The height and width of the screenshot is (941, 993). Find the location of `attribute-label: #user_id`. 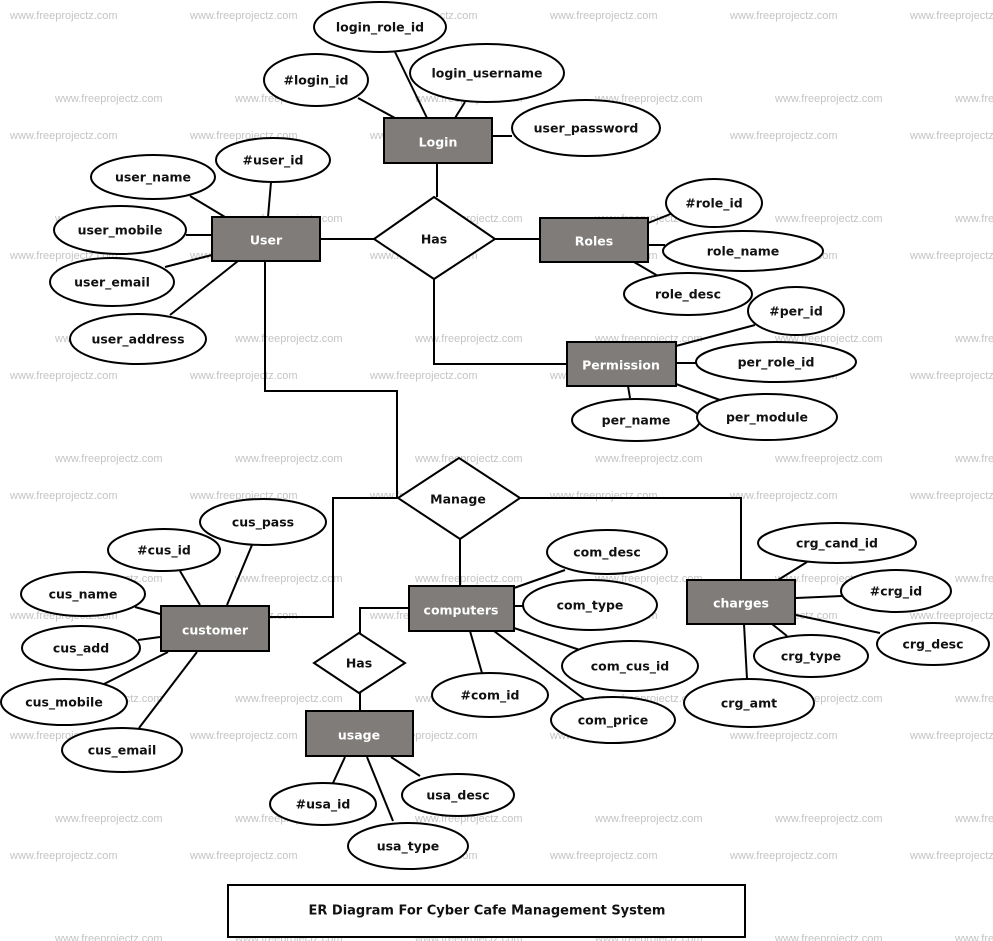

attribute-label: #user_id is located at coordinates (273, 161).